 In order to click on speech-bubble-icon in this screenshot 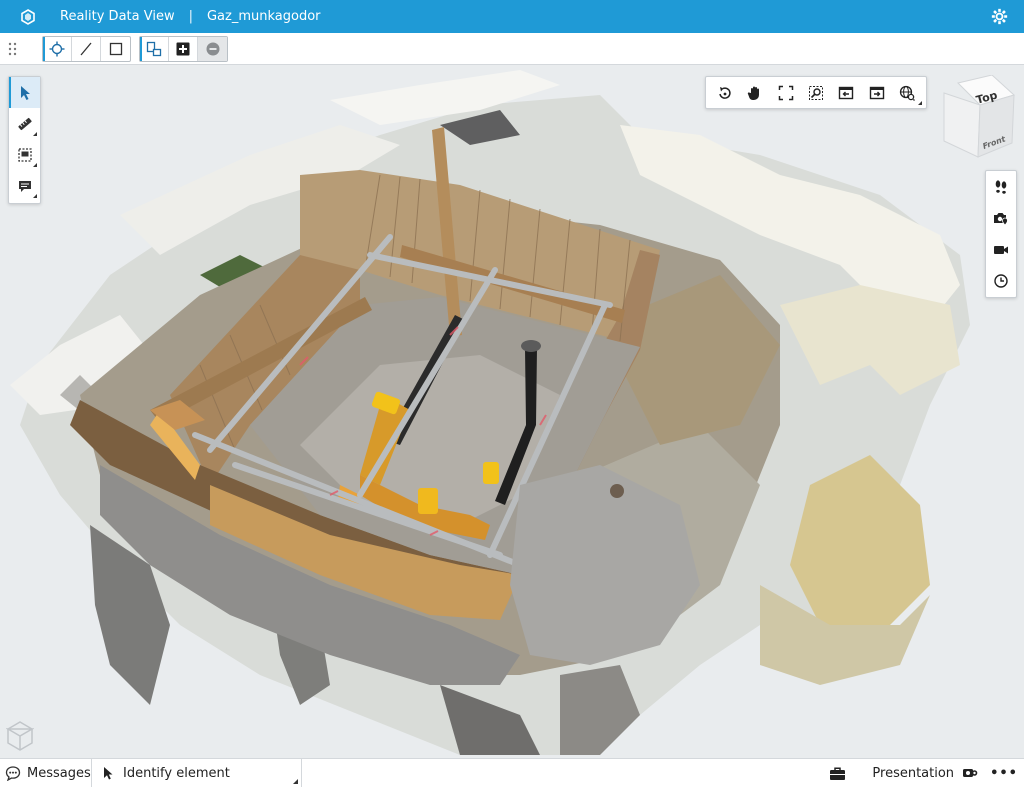, I will do `click(13, 773)`.